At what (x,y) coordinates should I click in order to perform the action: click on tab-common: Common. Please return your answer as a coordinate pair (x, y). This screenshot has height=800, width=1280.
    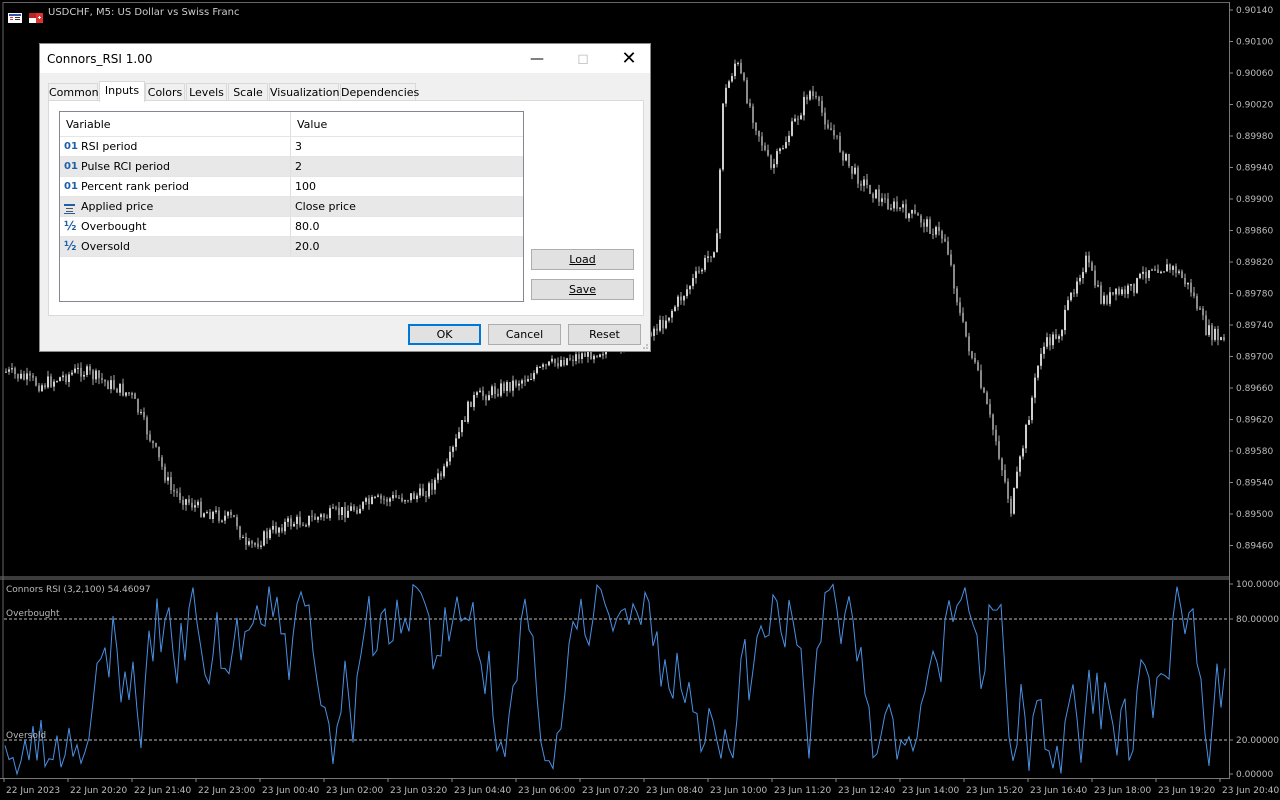
    Looking at the image, I should click on (73, 92).